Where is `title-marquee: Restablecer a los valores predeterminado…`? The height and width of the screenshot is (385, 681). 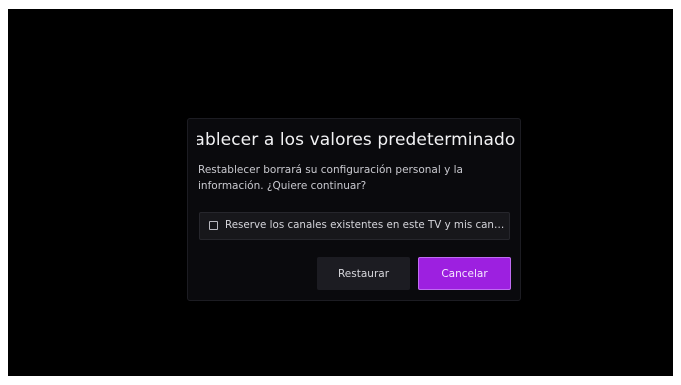 title-marquee: Restablecer a los valores predeterminado… is located at coordinates (356, 141).